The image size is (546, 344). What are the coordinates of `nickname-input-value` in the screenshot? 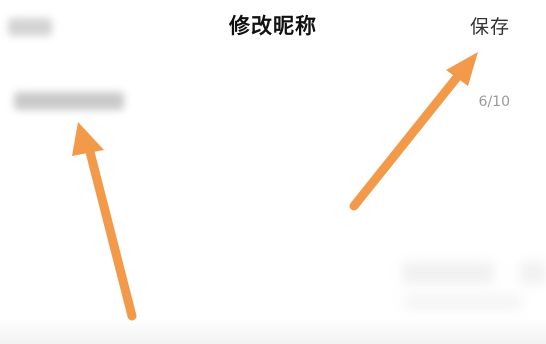 It's located at (69, 101).